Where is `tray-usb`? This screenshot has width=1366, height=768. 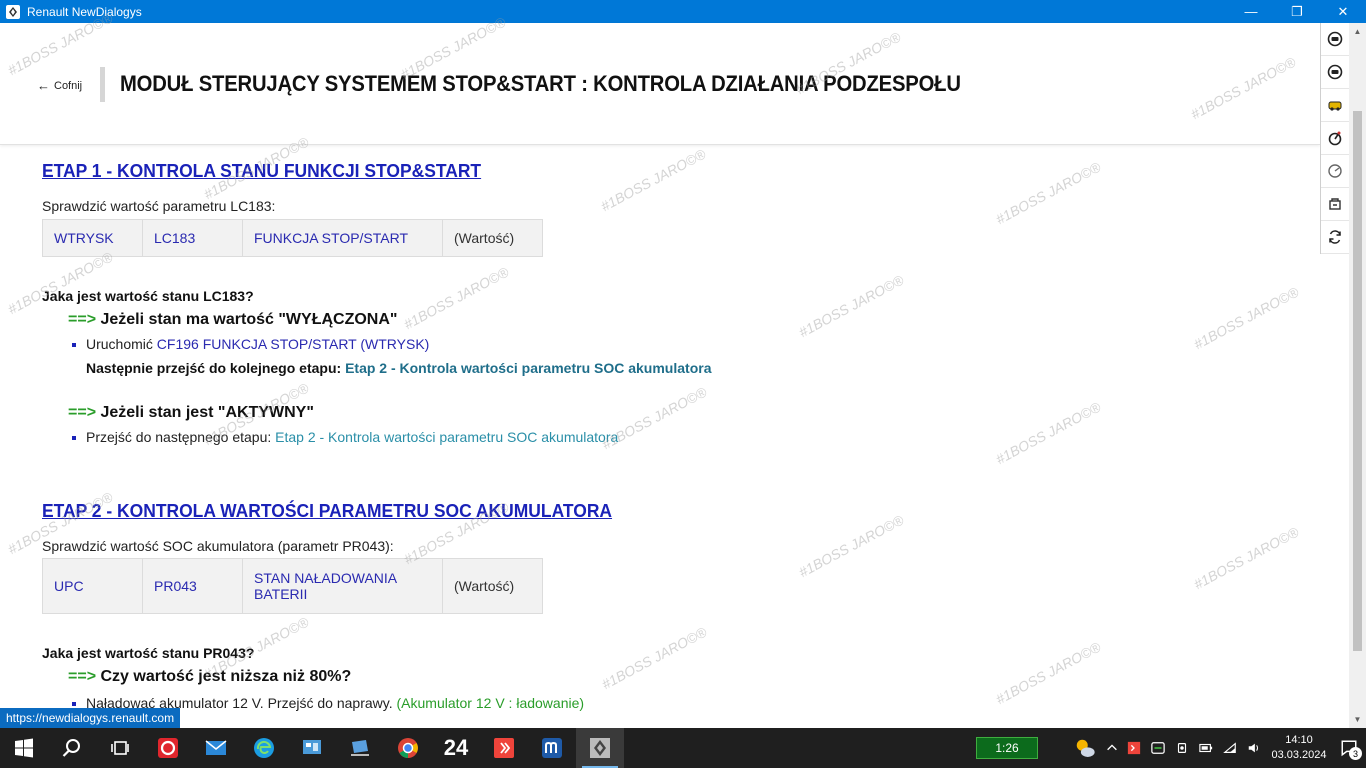 tray-usb is located at coordinates (1182, 748).